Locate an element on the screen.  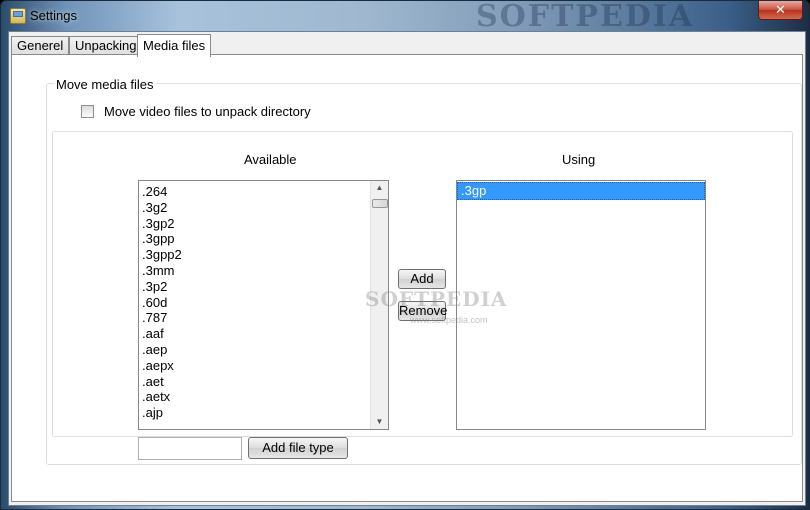
list-item: .60d is located at coordinates (263, 303).